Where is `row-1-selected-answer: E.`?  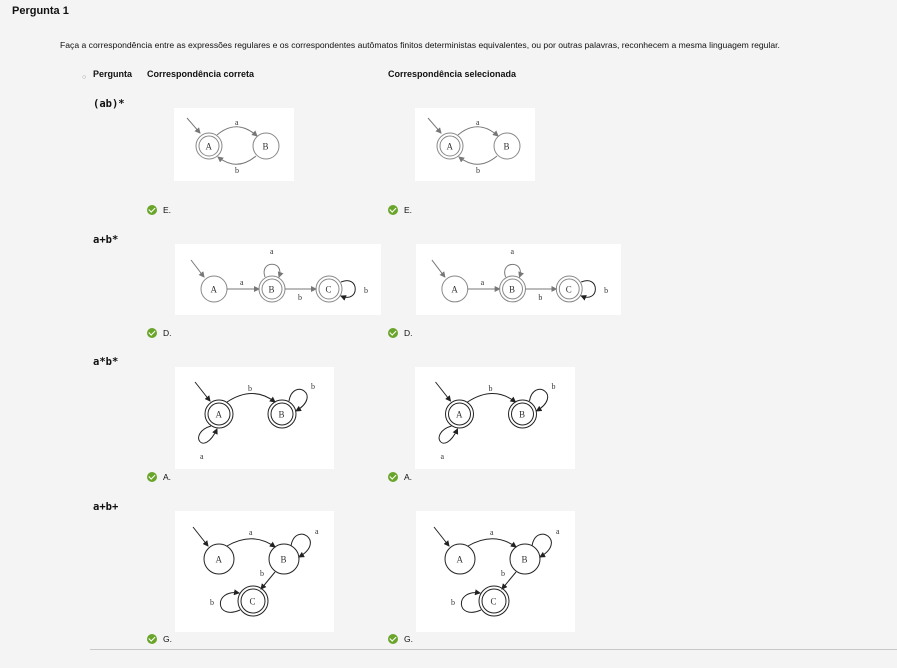 row-1-selected-answer: E. is located at coordinates (400, 210).